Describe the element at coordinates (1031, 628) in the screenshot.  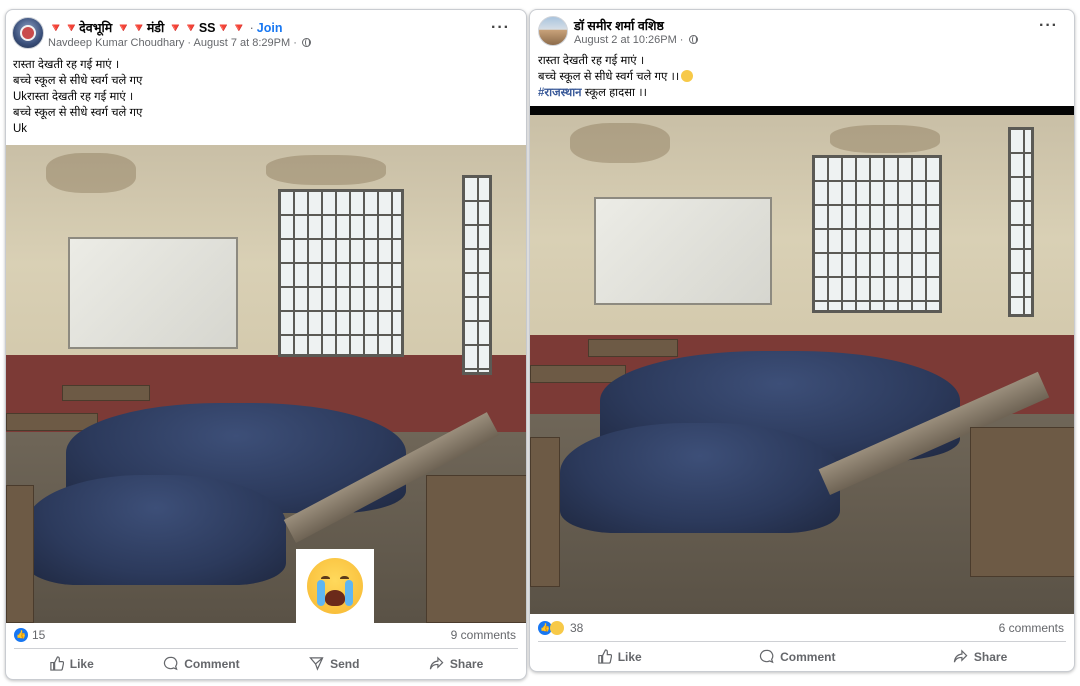
I see `comment-count: 6 comments` at that location.